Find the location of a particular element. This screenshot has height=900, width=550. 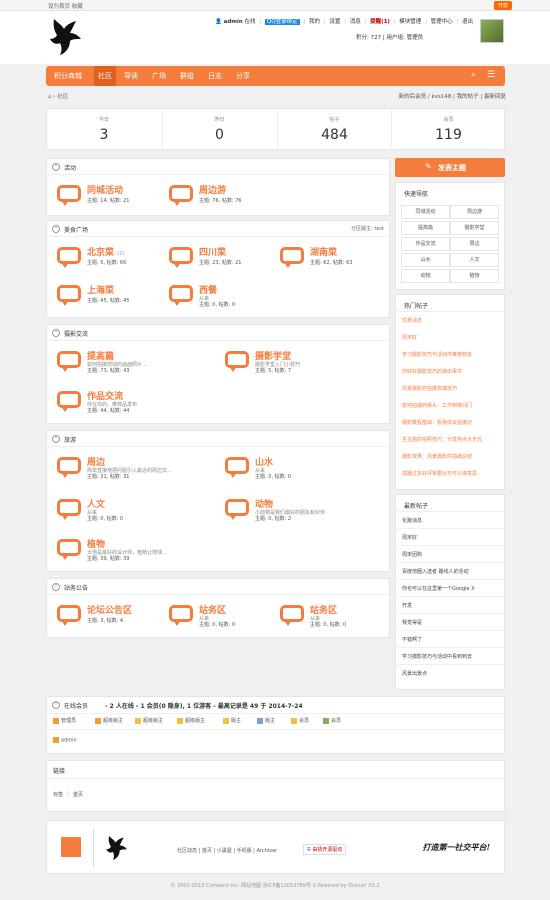

search-icon: ⌕ is located at coordinates (473, 75).